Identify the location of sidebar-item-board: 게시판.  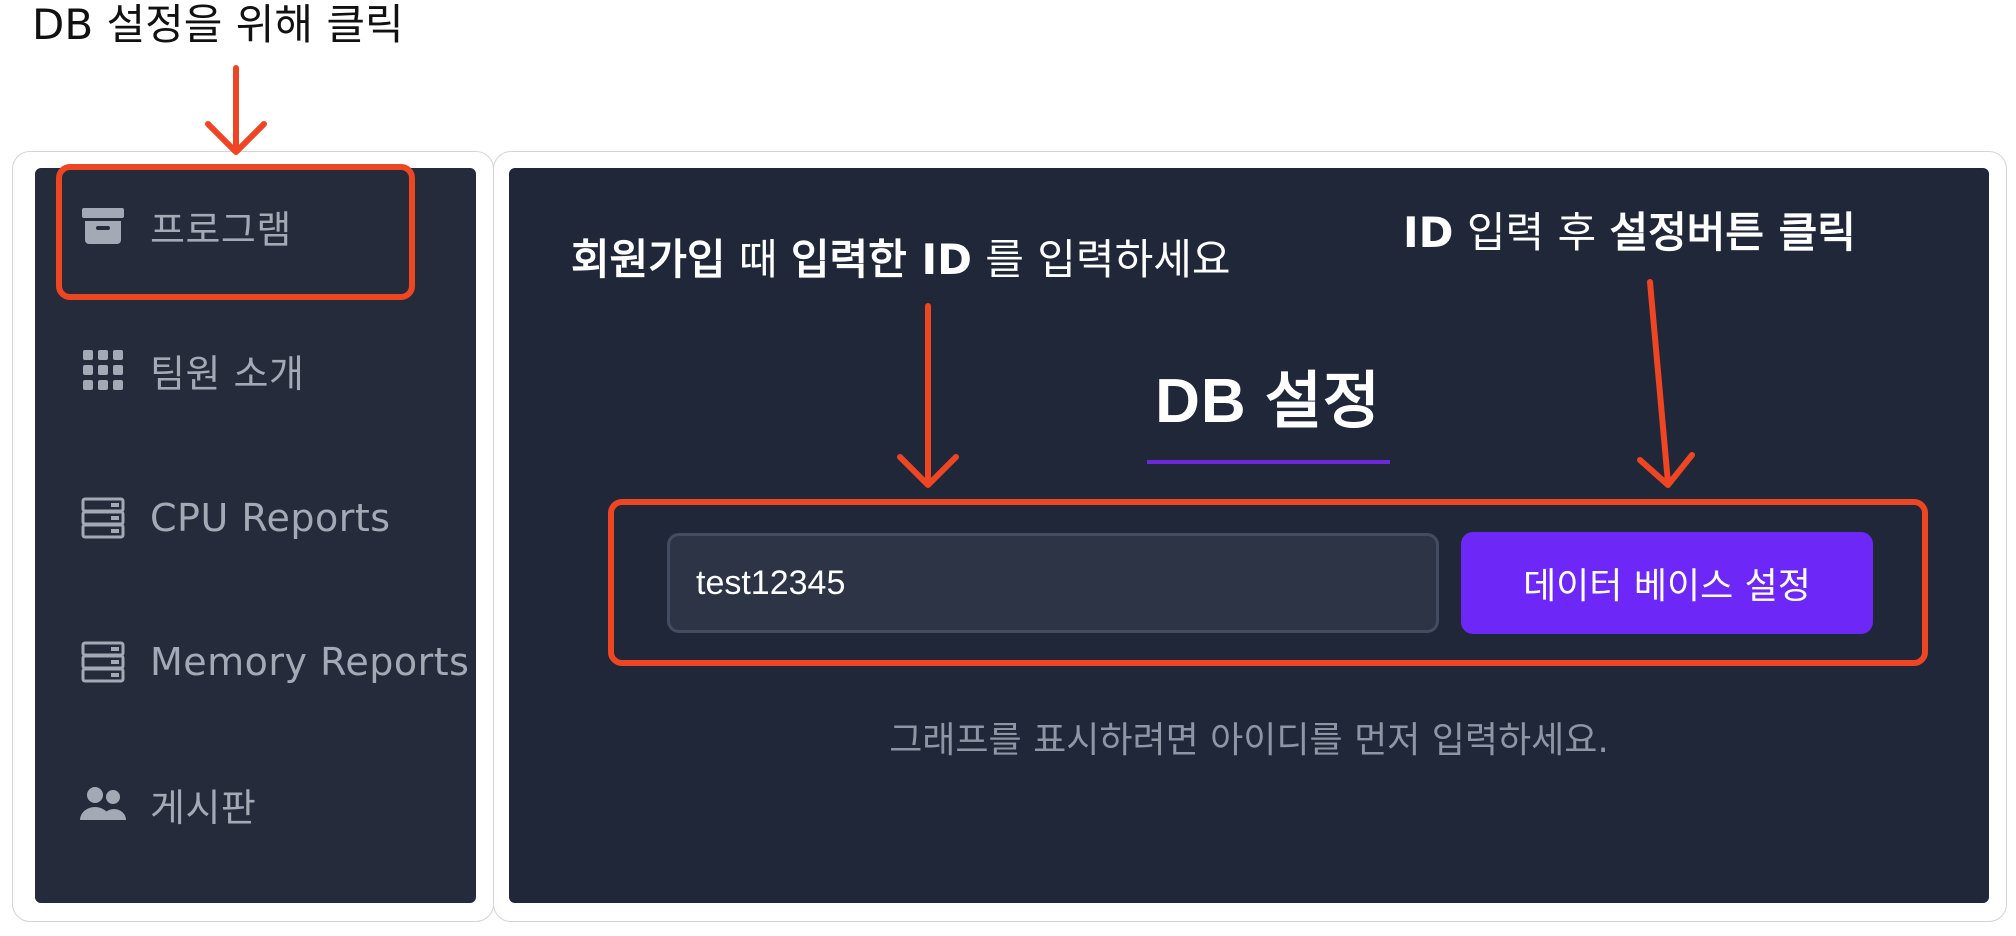
(255, 804).